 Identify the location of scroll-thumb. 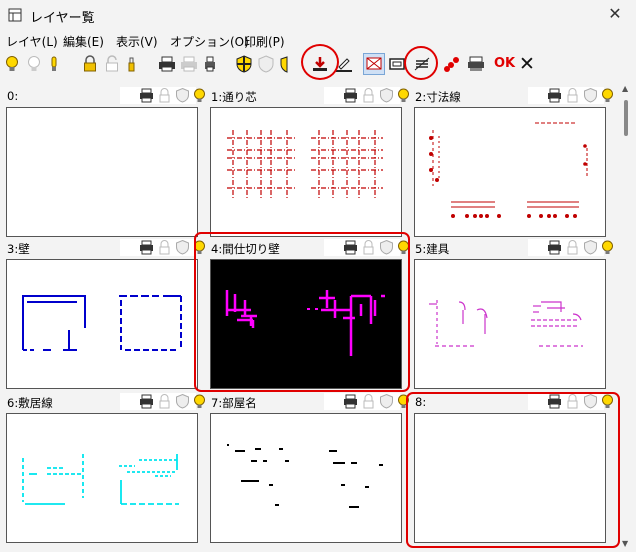
(626, 118).